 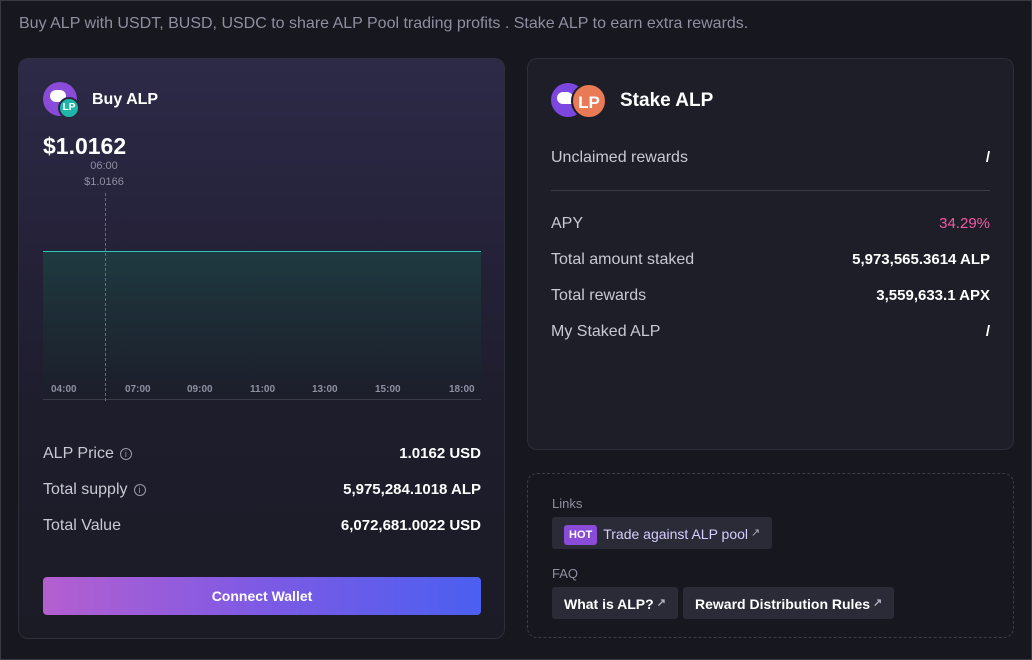 I want to click on stat-label: Total Value, so click(x=82, y=525).